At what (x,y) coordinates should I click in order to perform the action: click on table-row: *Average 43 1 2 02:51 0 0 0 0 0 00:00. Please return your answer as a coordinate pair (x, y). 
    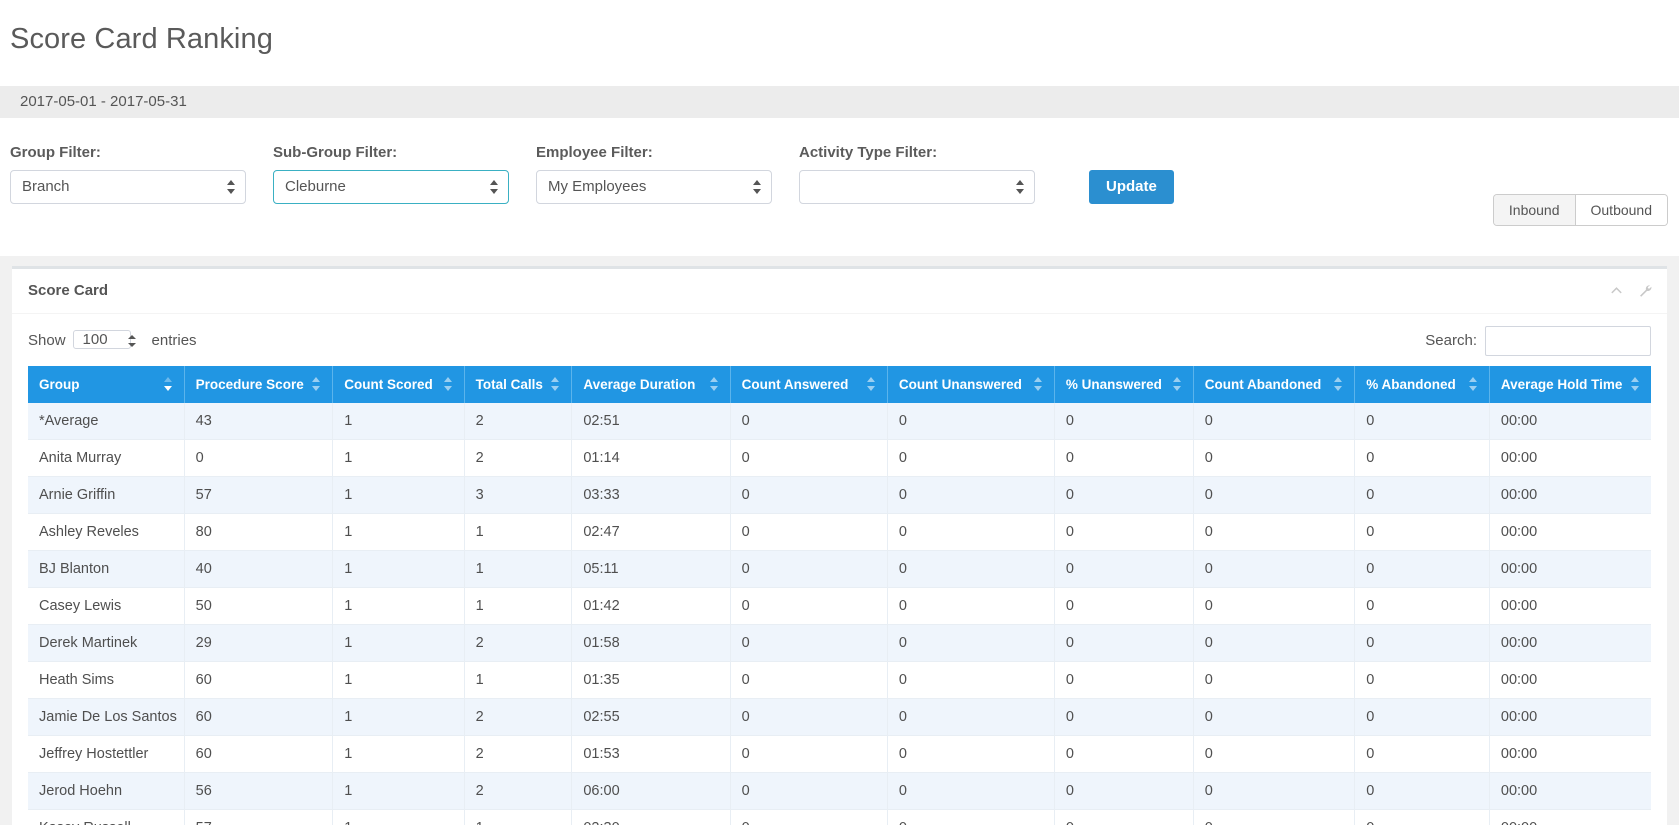
    Looking at the image, I should click on (839, 421).